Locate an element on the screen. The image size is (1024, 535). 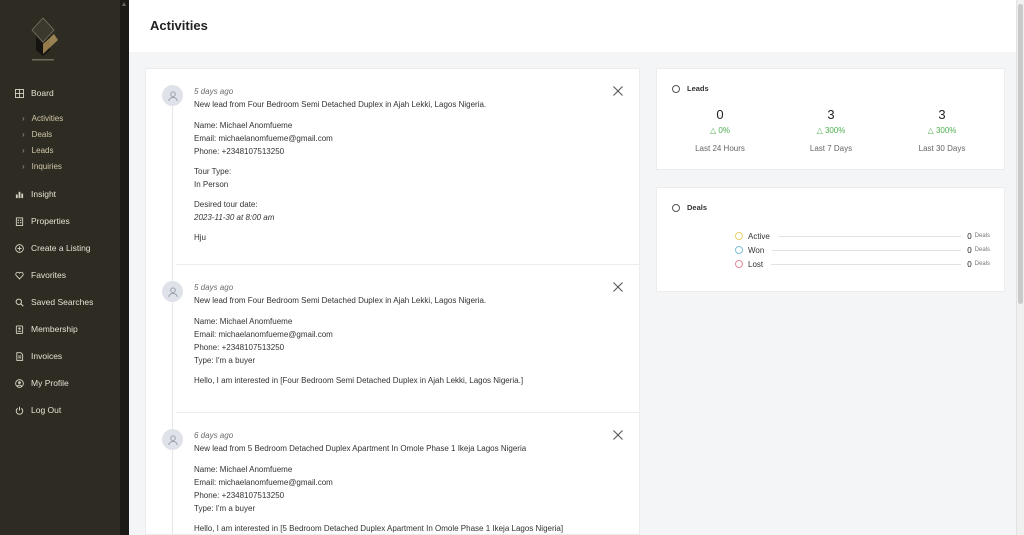
sidebar-item-label: Properties is located at coordinates (50, 221).